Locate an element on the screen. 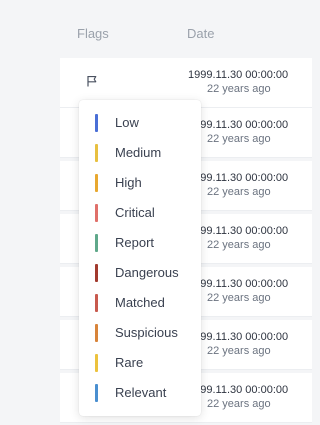 This screenshot has width=320, height=425. flag-option-medium: Medium is located at coordinates (140, 153).